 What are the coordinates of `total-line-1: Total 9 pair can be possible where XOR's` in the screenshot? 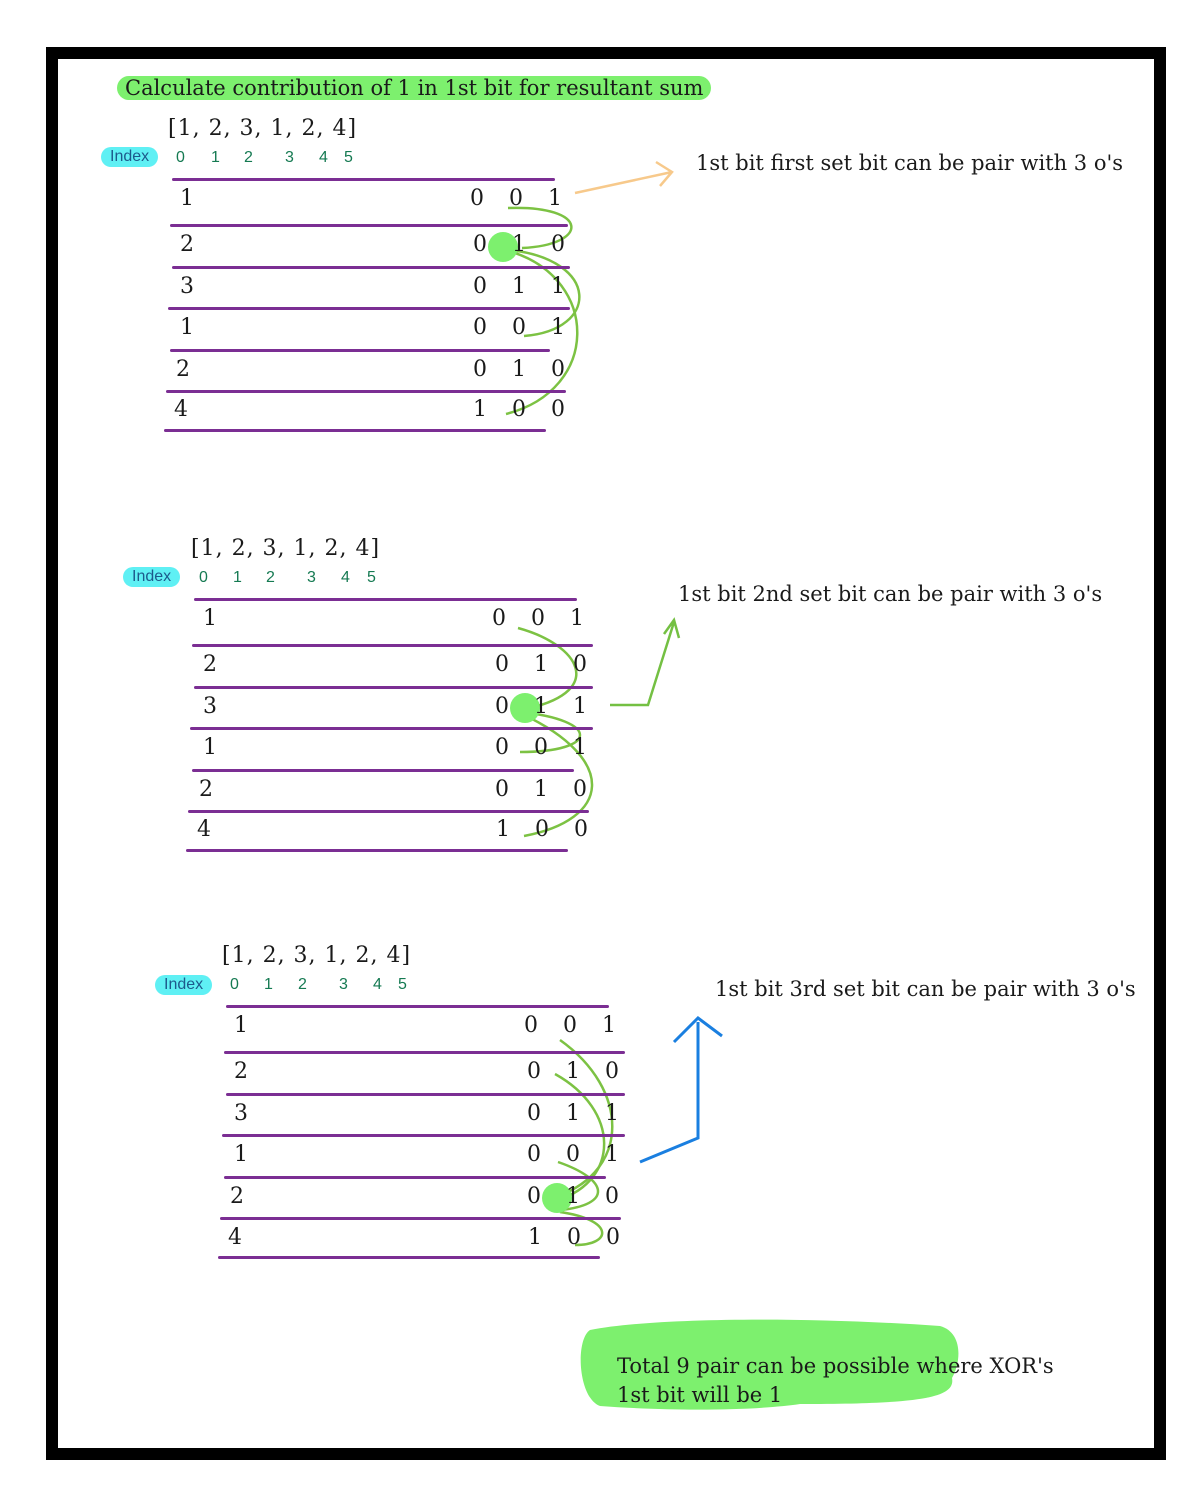 It's located at (835, 1366).